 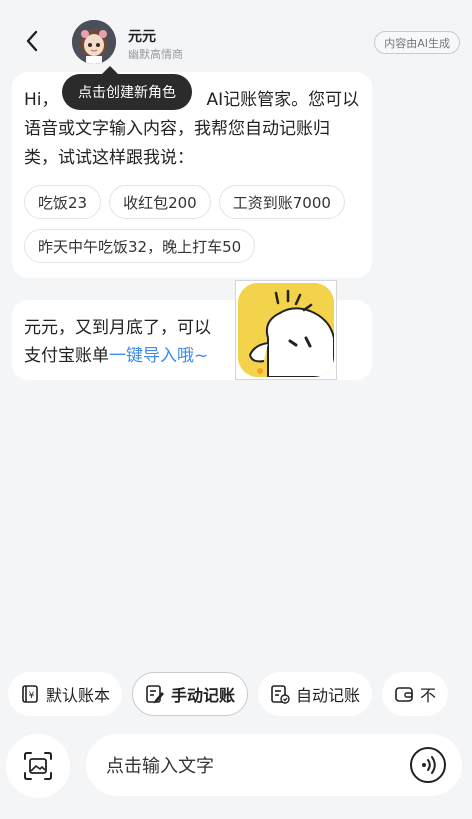 I want to click on intro-text-pre: Hi，, so click(x=41, y=100).